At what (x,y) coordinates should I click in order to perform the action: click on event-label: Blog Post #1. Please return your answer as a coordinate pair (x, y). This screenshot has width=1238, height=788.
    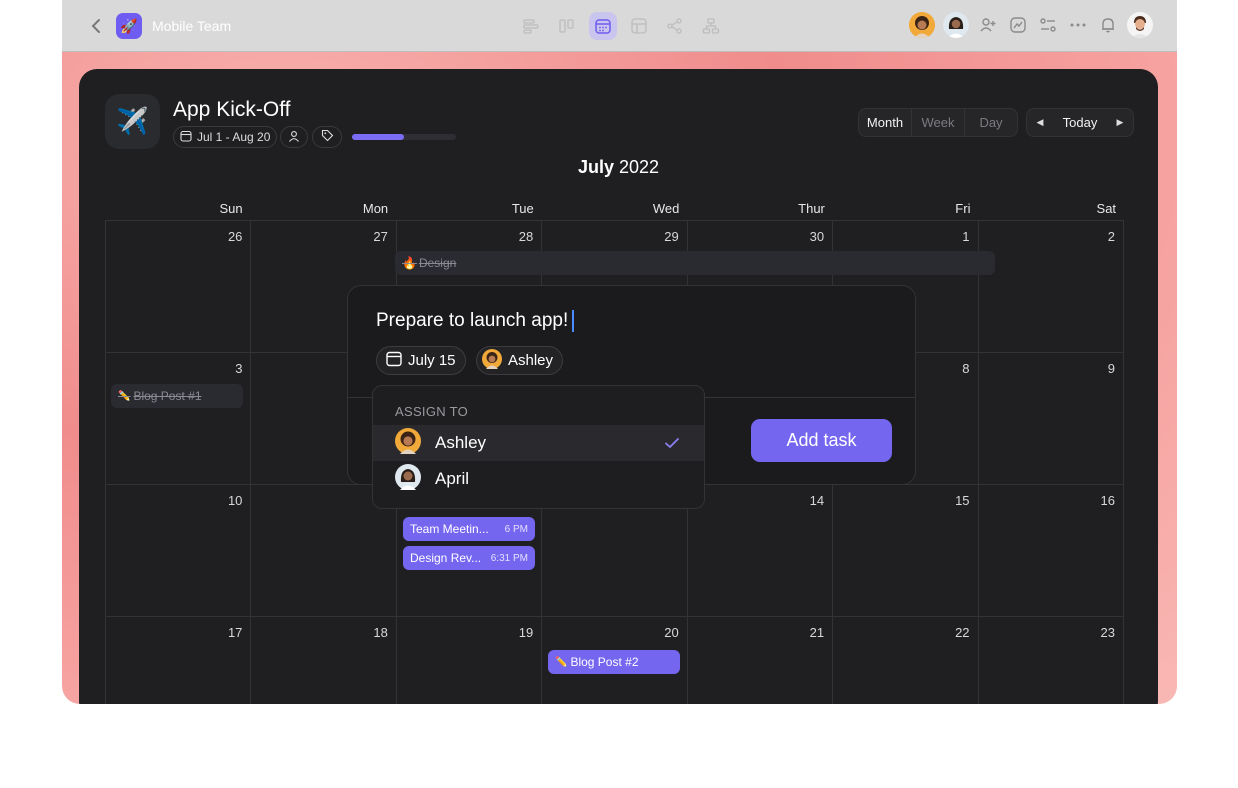
    Looking at the image, I should click on (167, 396).